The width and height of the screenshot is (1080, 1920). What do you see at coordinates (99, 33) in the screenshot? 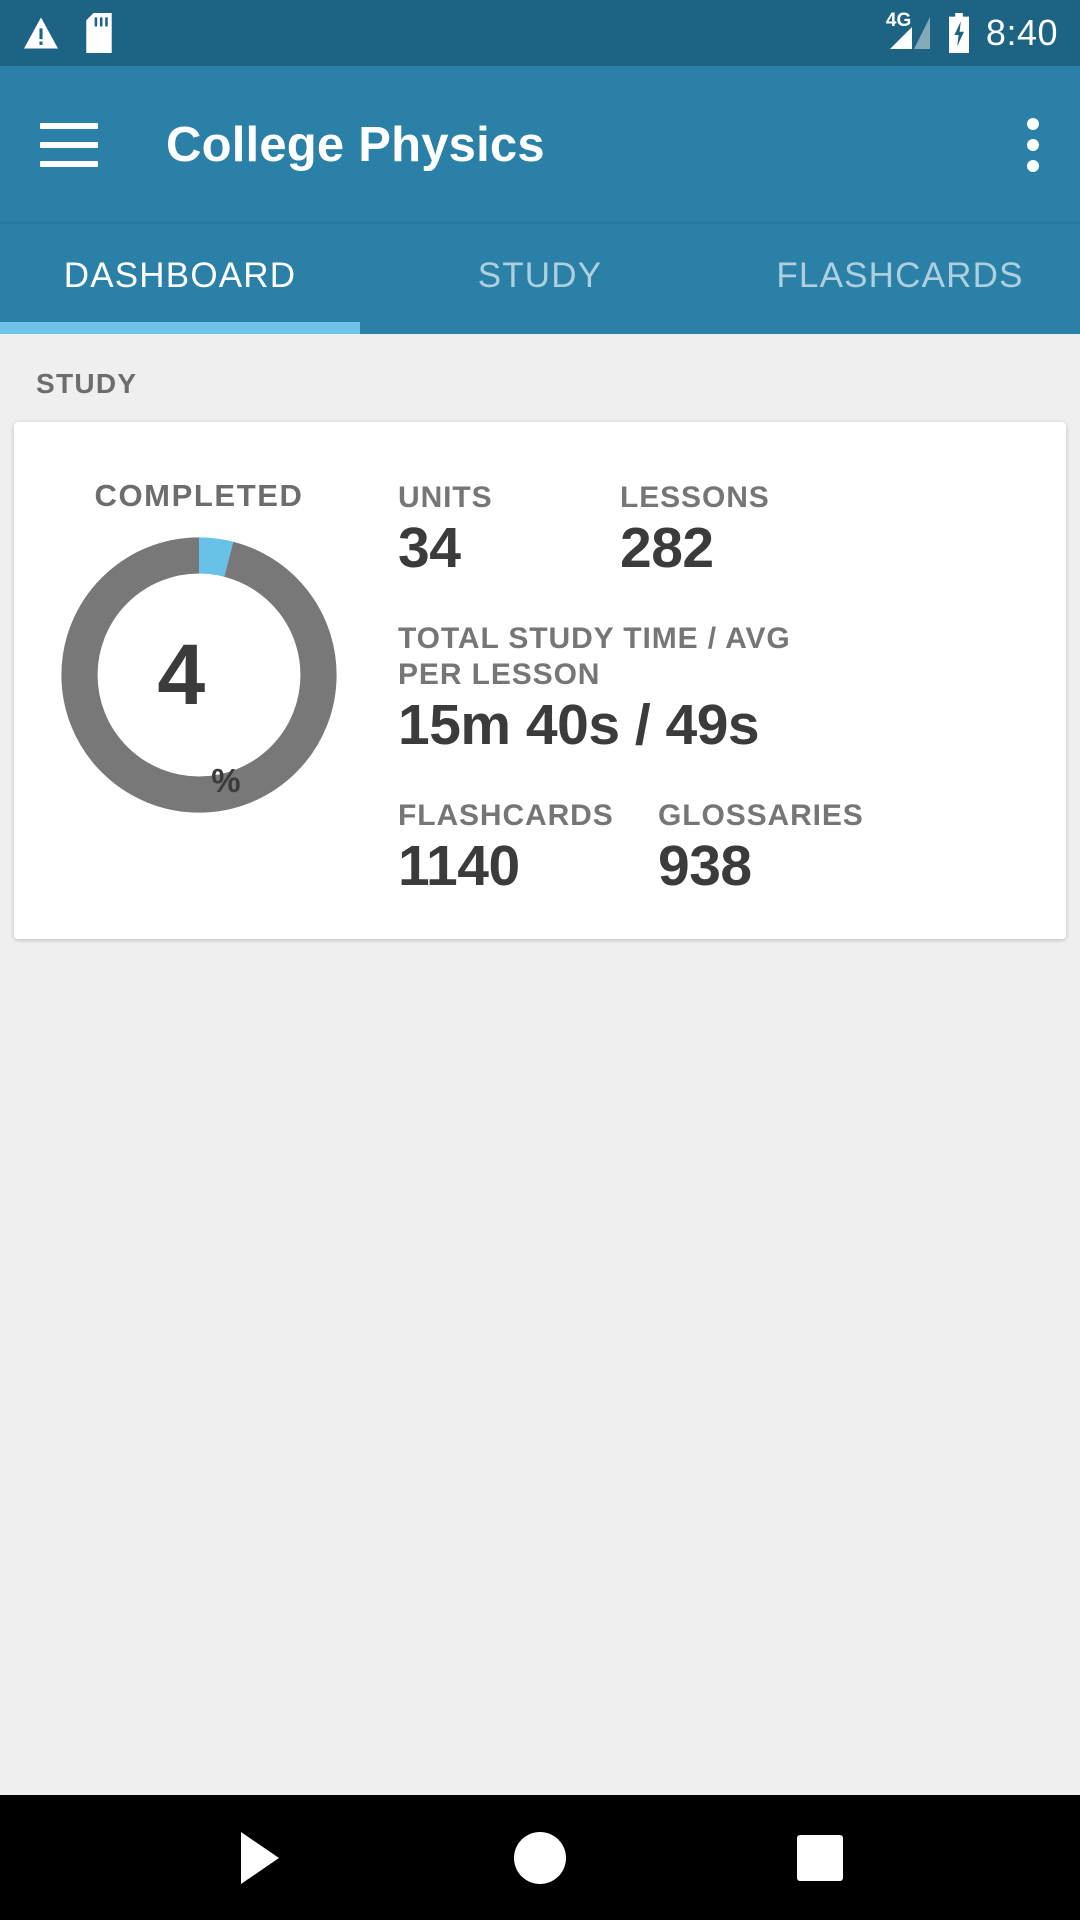
I see `sd-card-icon` at bounding box center [99, 33].